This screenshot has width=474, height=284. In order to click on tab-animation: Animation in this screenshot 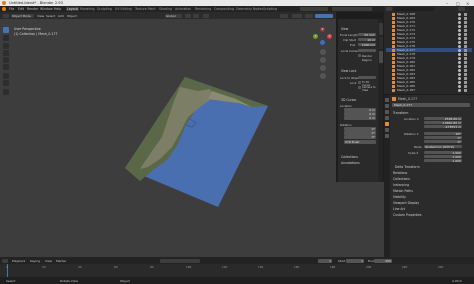, I will do `click(183, 9)`.